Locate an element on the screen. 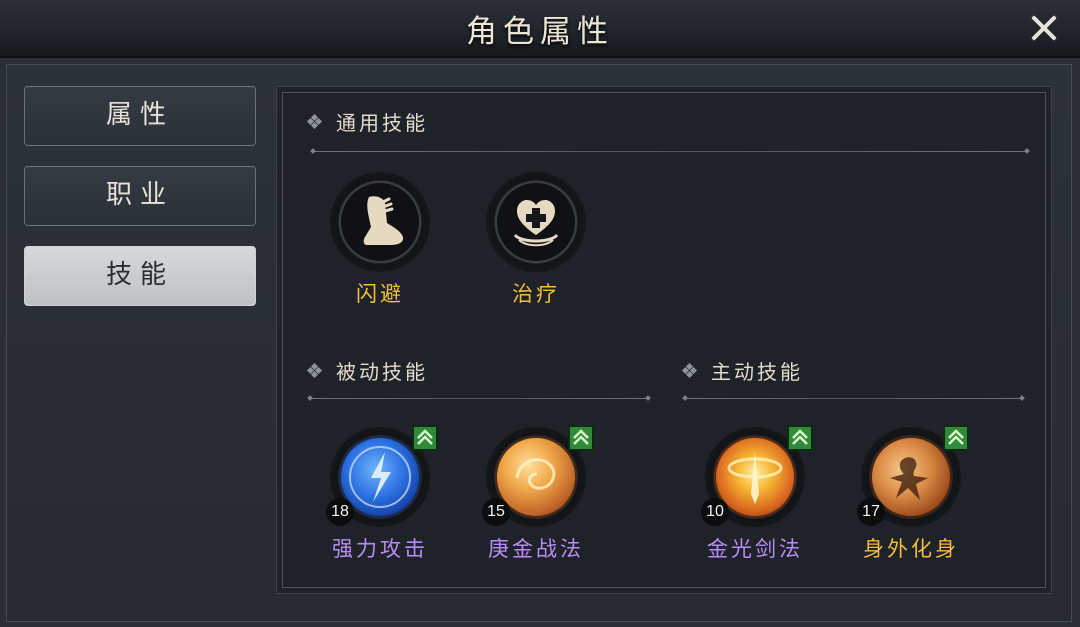 The width and height of the screenshot is (1080, 627). title-bar: 角色属性 is located at coordinates (540, 29).